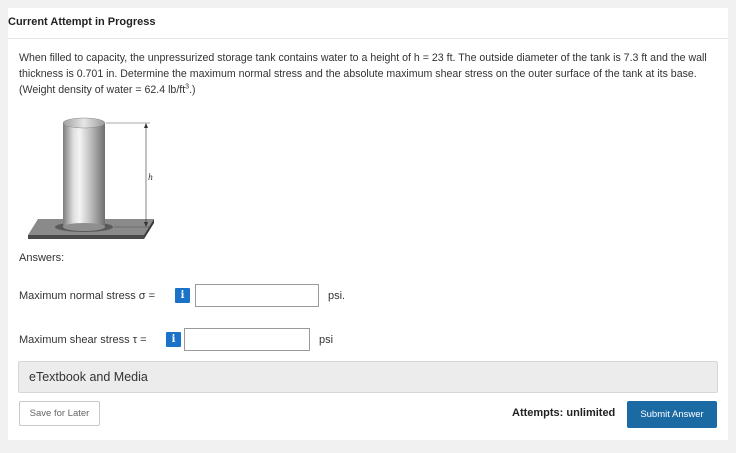 The width and height of the screenshot is (736, 453). Describe the element at coordinates (564, 413) in the screenshot. I see `attempts-status: Attempts: unlimited` at that location.